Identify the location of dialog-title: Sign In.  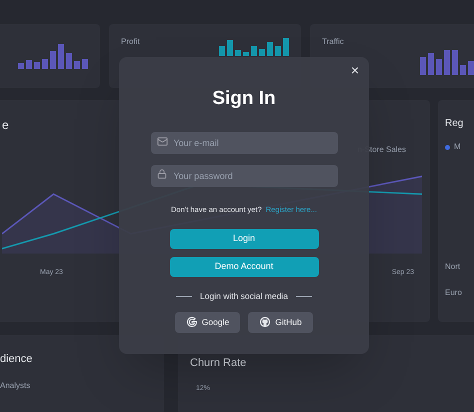
(244, 99).